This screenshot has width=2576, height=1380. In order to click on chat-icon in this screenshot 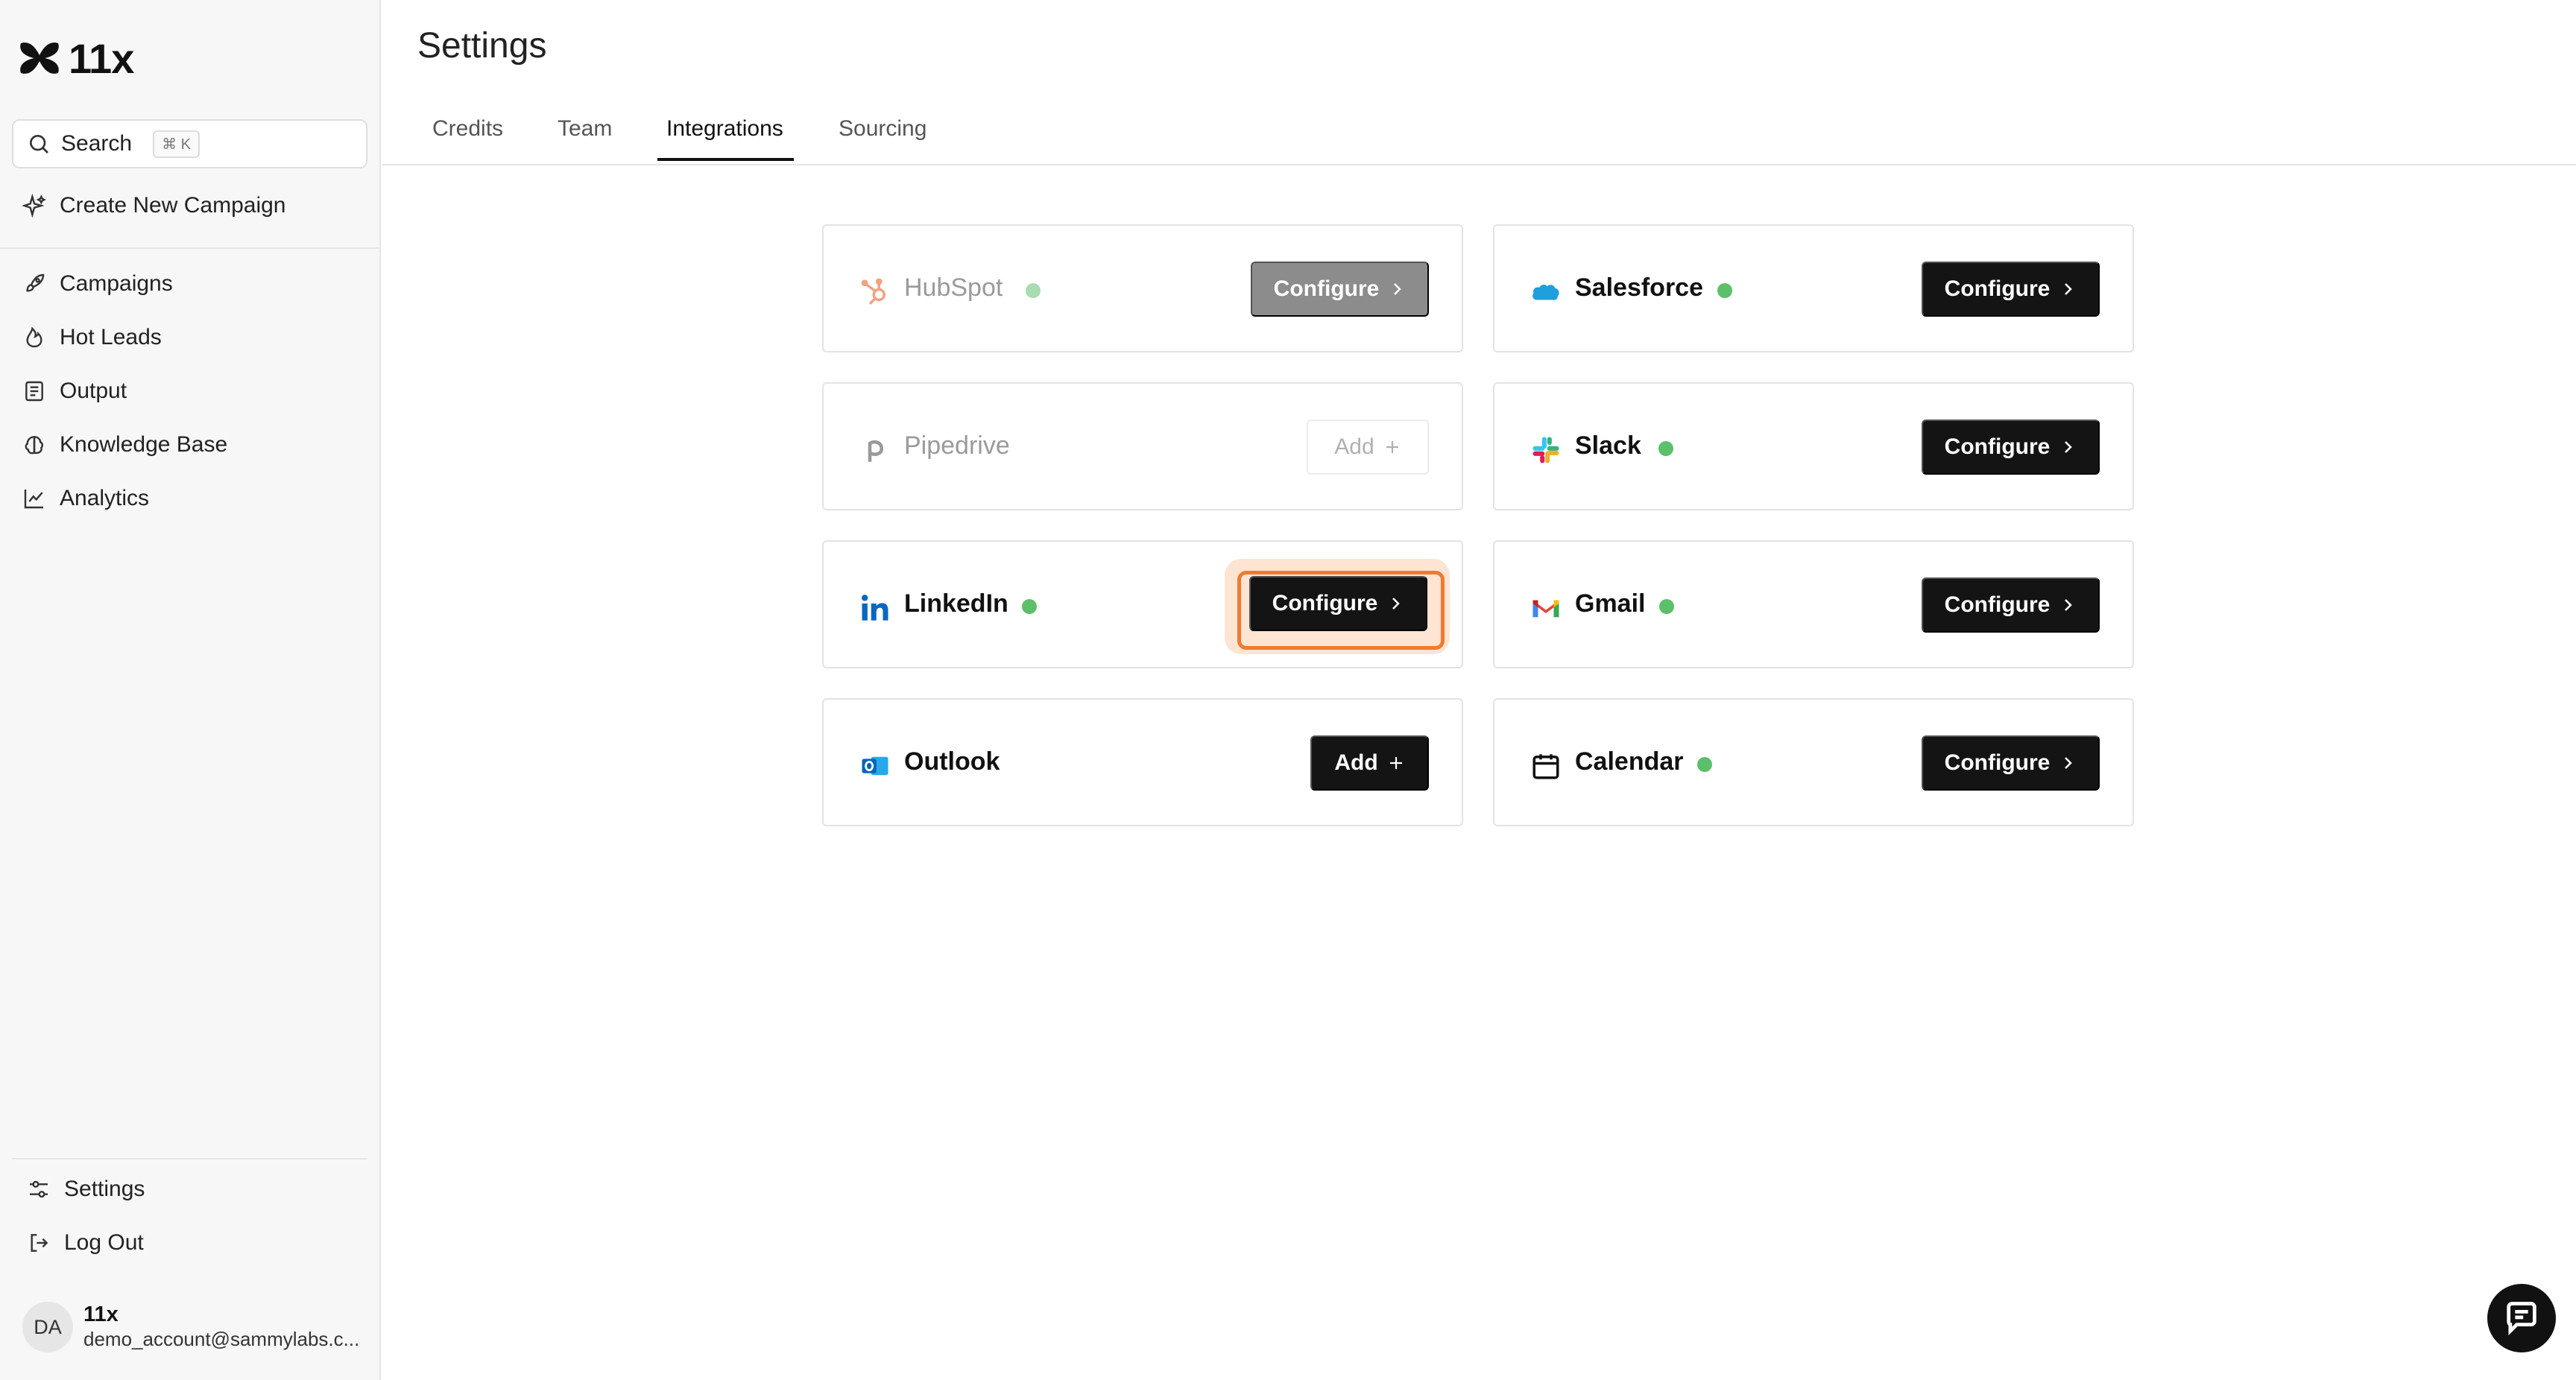, I will do `click(2521, 1319)`.